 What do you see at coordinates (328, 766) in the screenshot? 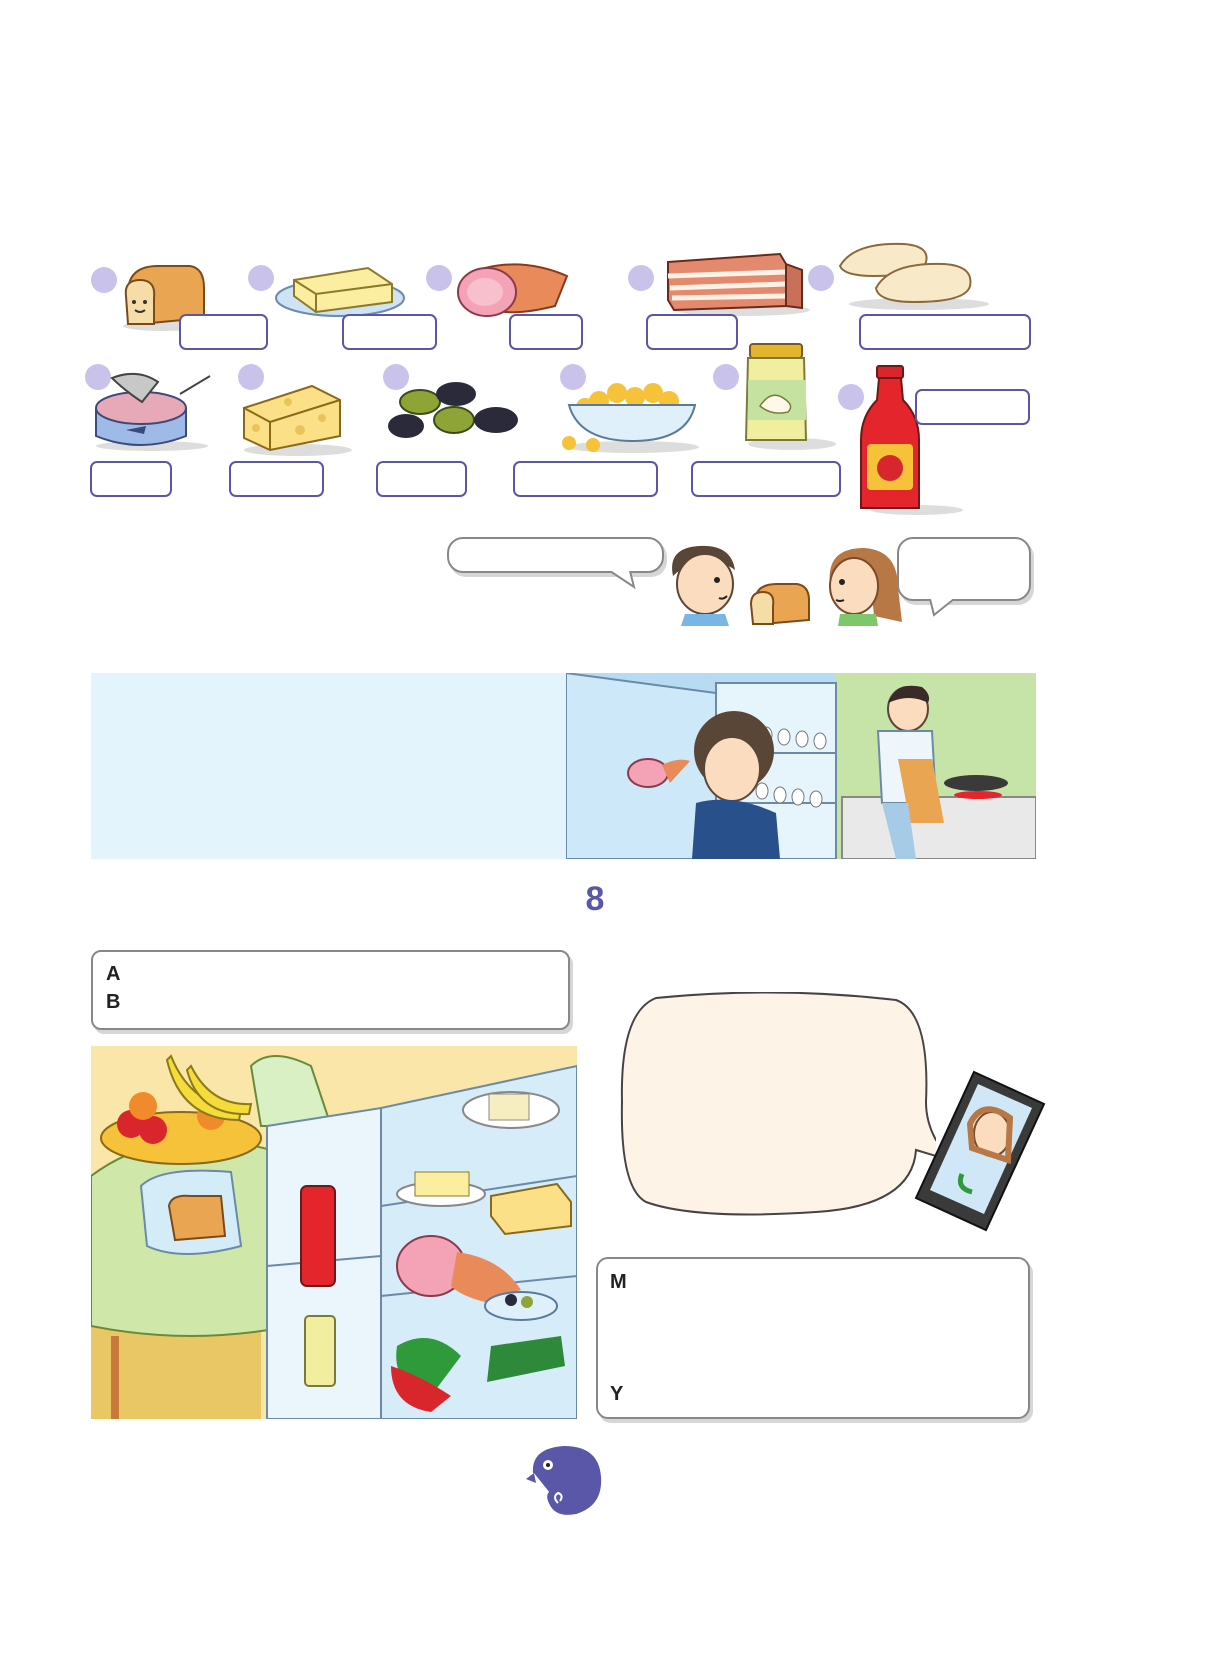
I see `writing-panel` at bounding box center [328, 766].